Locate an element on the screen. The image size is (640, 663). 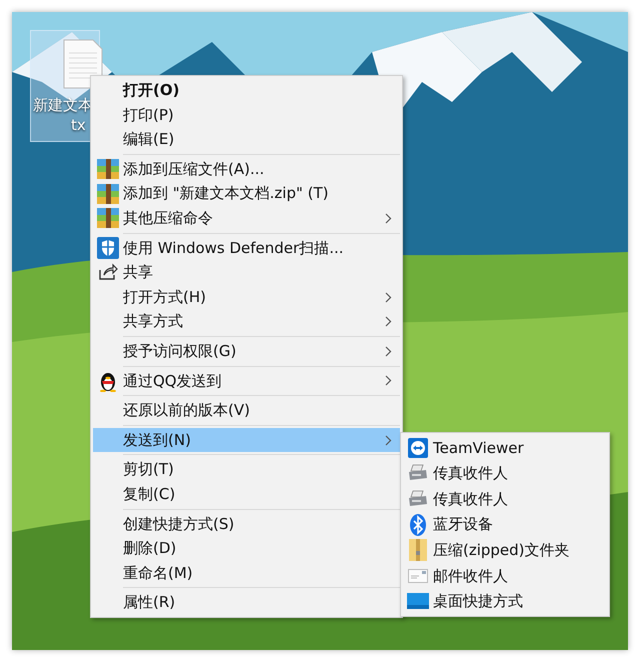
menu-item: 剪切(T) is located at coordinates (246, 469).